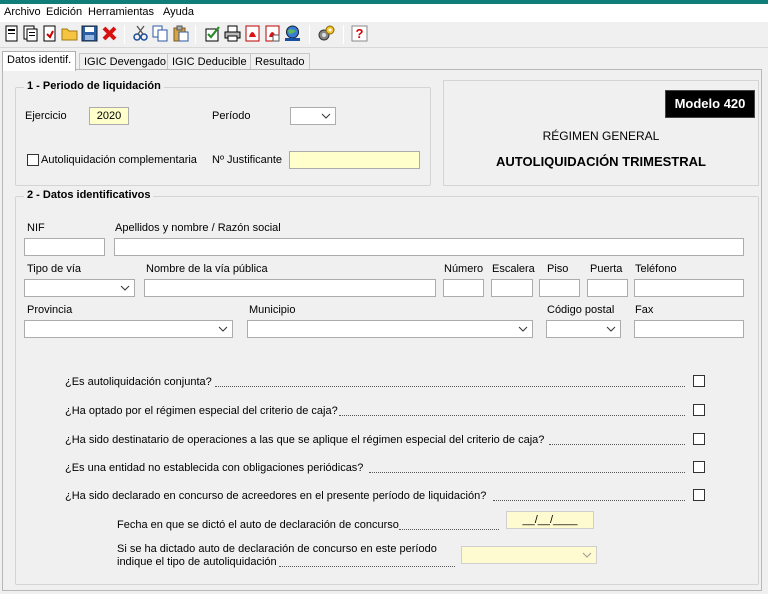 The width and height of the screenshot is (768, 594). What do you see at coordinates (119, 160) in the screenshot?
I see `complementaria-label: Autoliquidación complementaria` at bounding box center [119, 160].